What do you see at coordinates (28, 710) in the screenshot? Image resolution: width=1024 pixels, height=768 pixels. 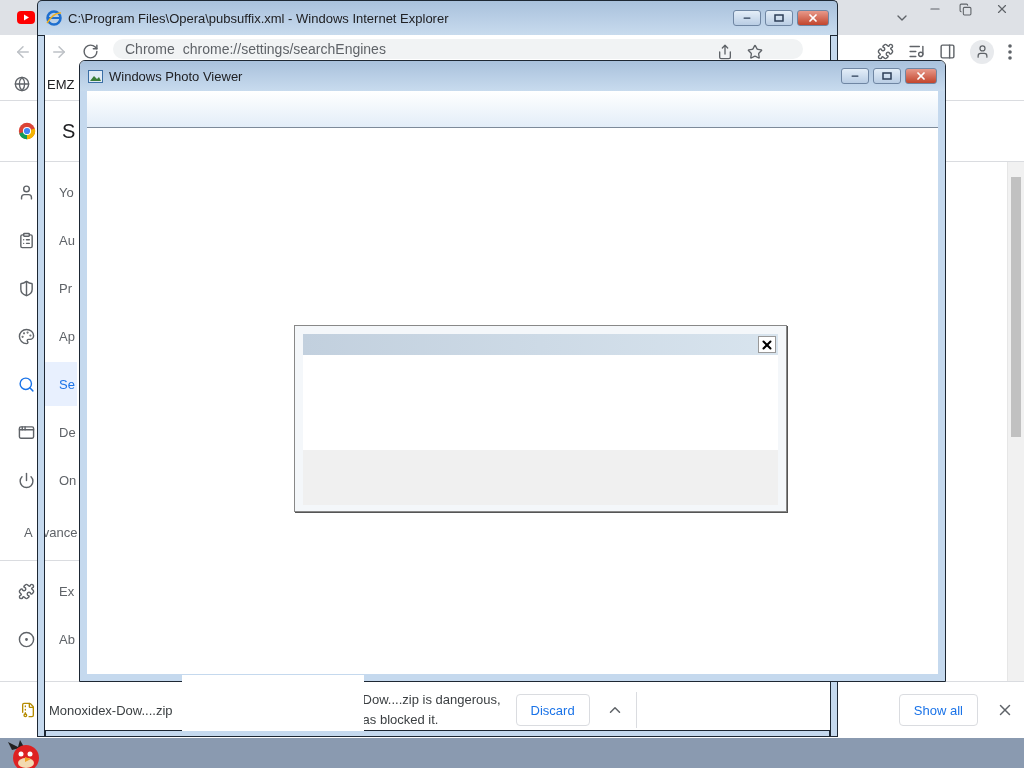 I see `archive-file-icon` at bounding box center [28, 710].